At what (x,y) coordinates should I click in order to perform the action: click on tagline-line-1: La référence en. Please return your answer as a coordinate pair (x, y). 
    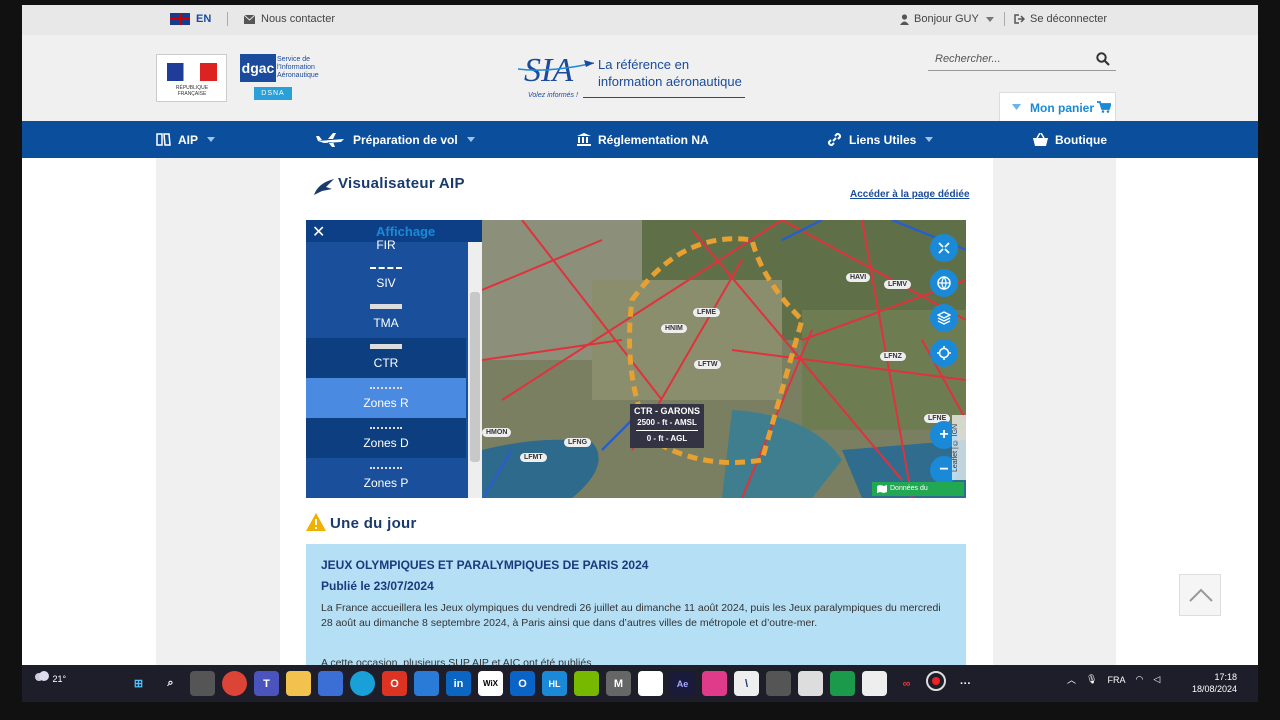
    Looking at the image, I should click on (644, 64).